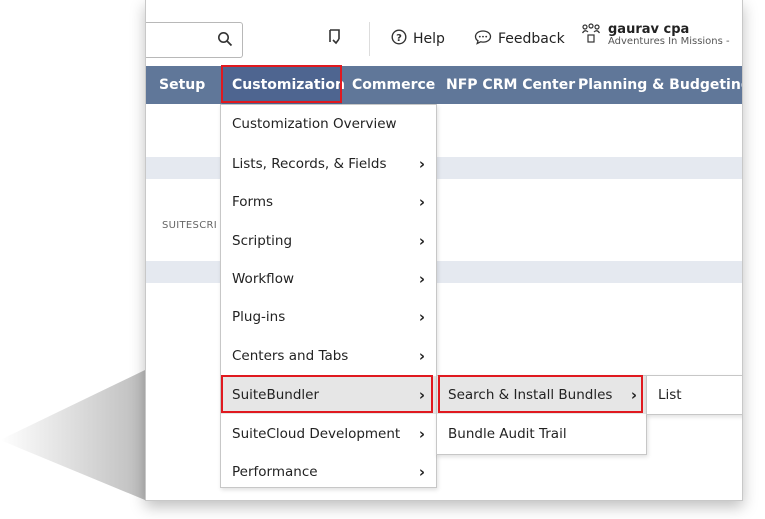  What do you see at coordinates (507, 434) in the screenshot?
I see `menu-item-label: Bundle Audit Trail` at bounding box center [507, 434].